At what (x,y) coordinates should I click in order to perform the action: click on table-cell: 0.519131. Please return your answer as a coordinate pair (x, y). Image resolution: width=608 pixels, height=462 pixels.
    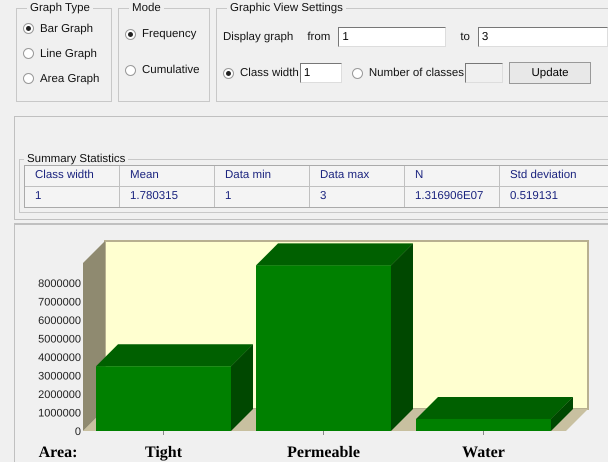
    Looking at the image, I should click on (554, 197).